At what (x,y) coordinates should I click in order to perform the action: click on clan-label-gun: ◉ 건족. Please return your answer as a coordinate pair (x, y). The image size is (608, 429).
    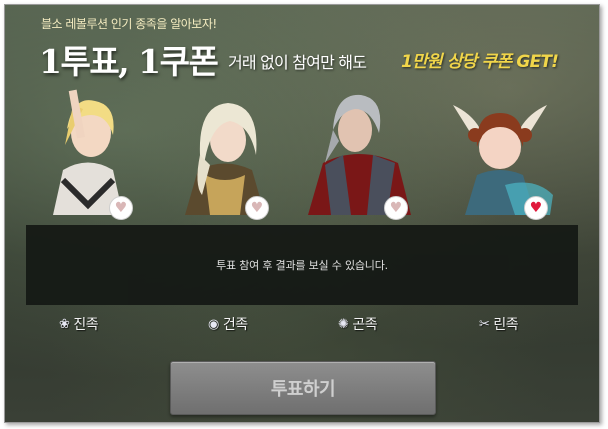
    Looking at the image, I should click on (228, 324).